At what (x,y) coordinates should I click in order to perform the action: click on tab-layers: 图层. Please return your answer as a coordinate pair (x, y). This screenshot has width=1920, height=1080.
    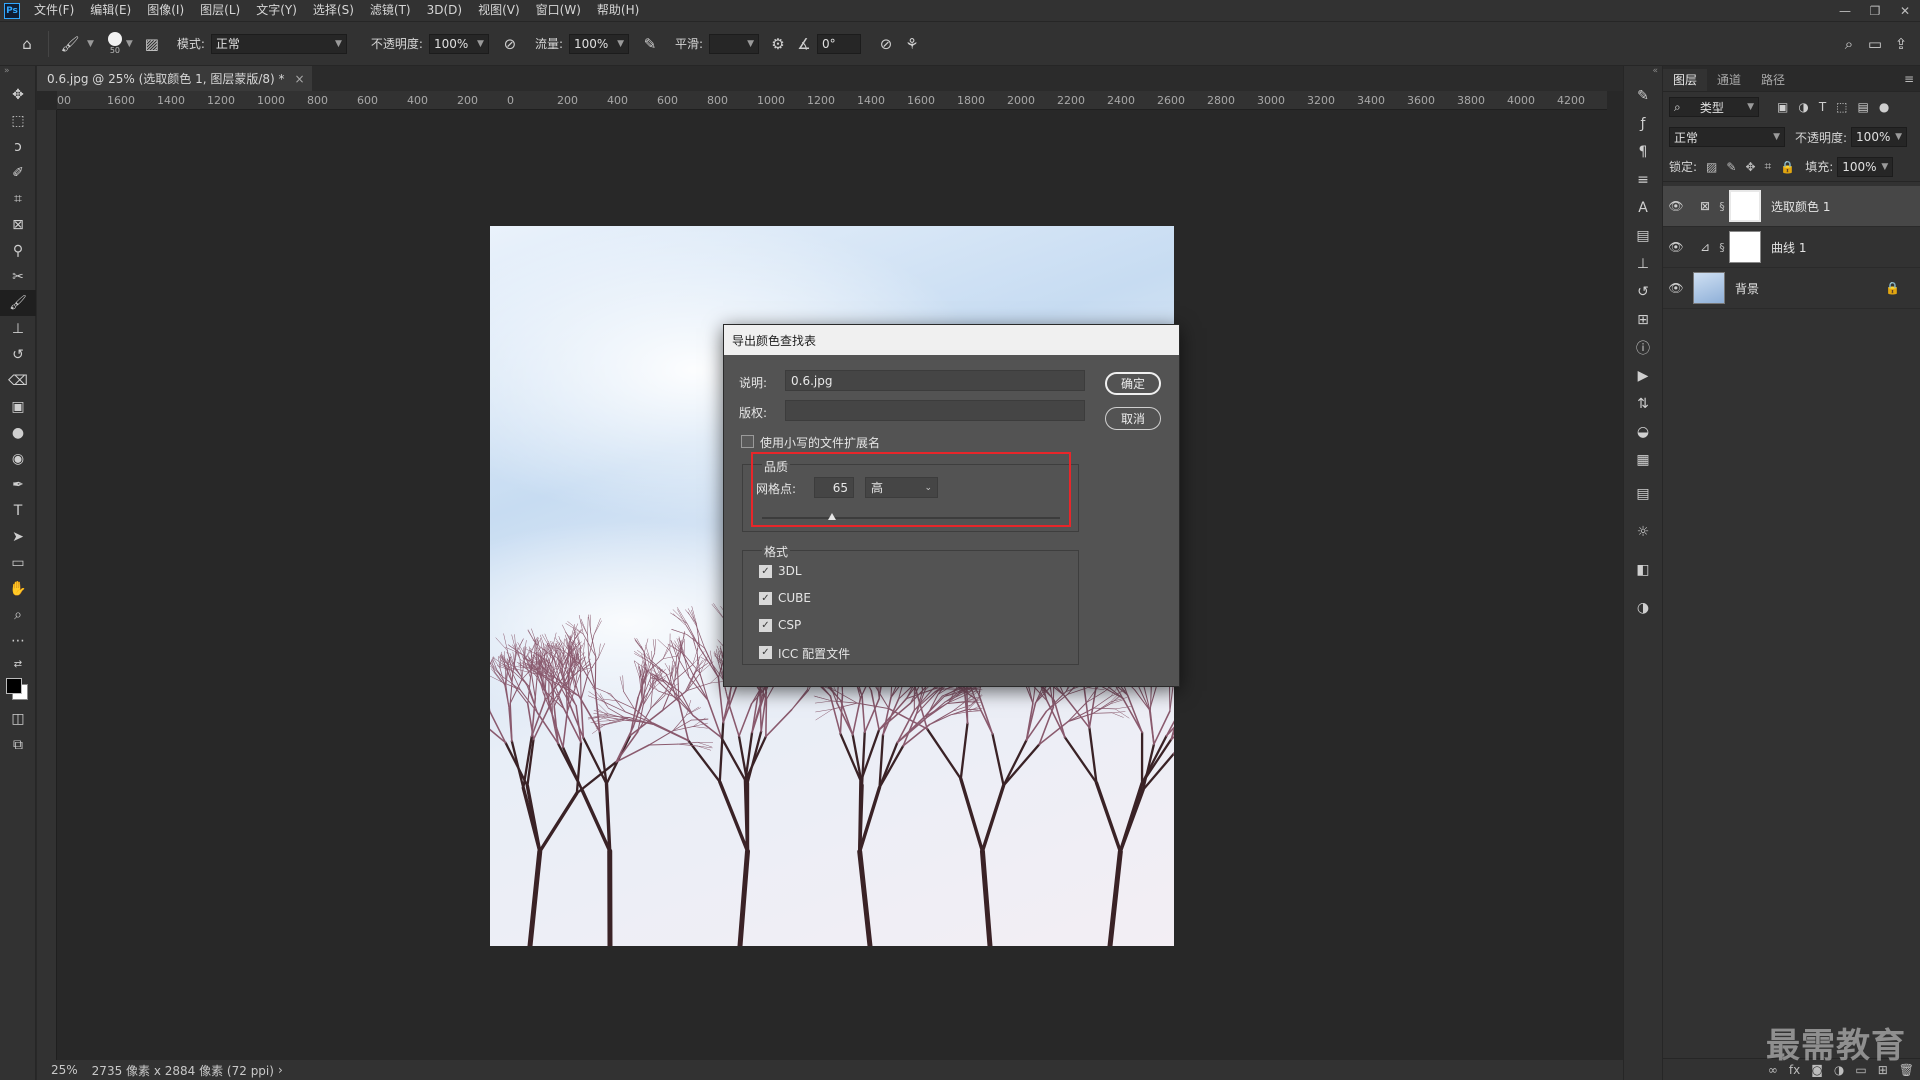
    Looking at the image, I should click on (1685, 80).